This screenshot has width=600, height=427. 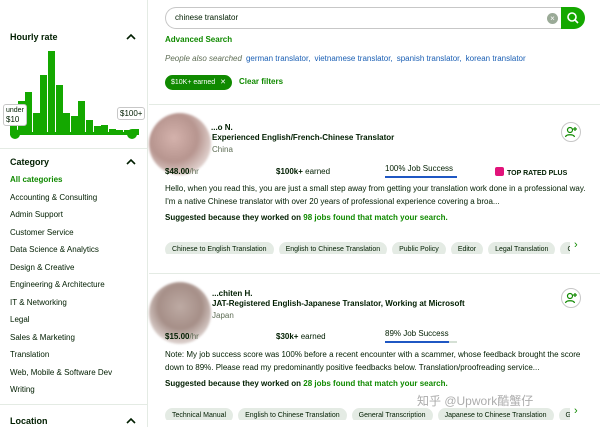 What do you see at coordinates (77, 393) in the screenshot?
I see `category-item: Writing` at bounding box center [77, 393].